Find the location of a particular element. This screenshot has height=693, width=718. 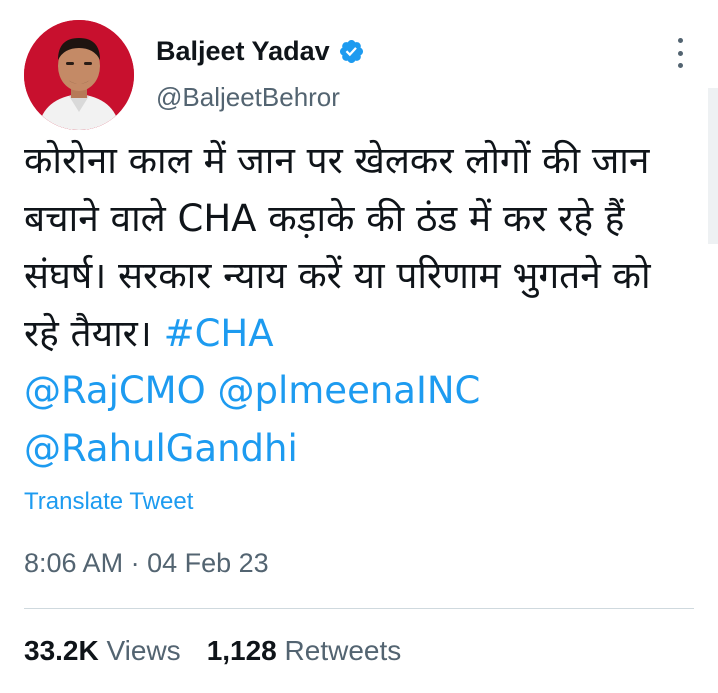

tweet-timestamp: 8:06 AM · 04 Feb 23 is located at coordinates (146, 563).